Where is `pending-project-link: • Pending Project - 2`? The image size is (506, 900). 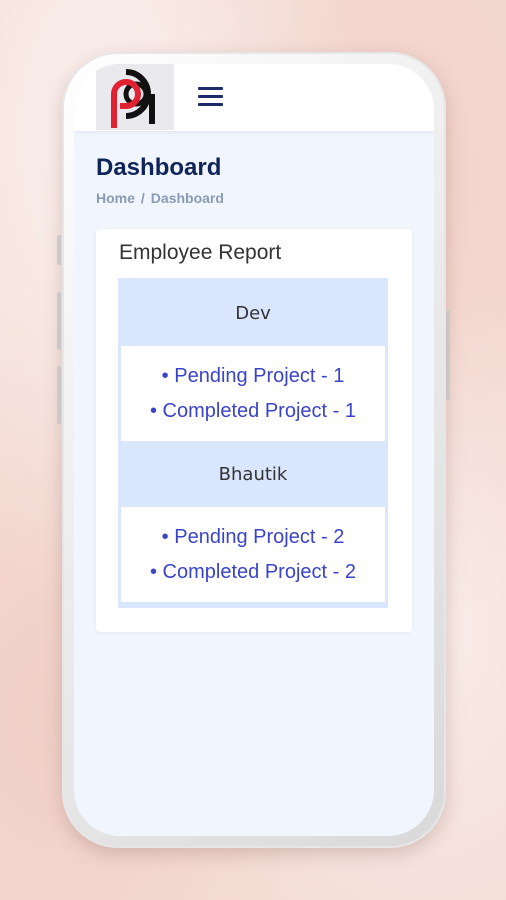
pending-project-link: • Pending Project - 2 is located at coordinates (253, 537).